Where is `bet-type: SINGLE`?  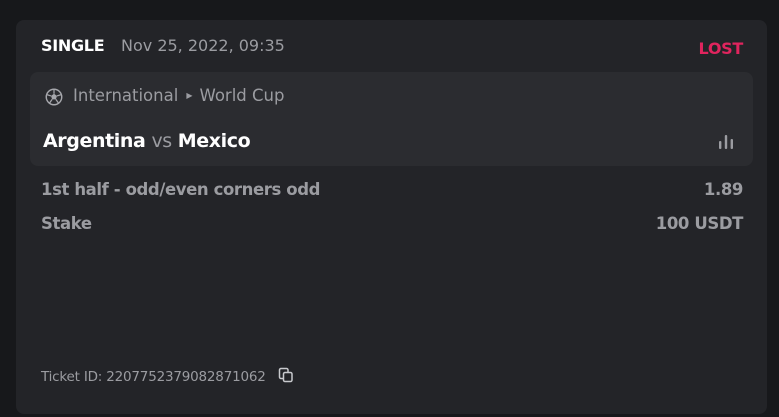
bet-type: SINGLE is located at coordinates (73, 45).